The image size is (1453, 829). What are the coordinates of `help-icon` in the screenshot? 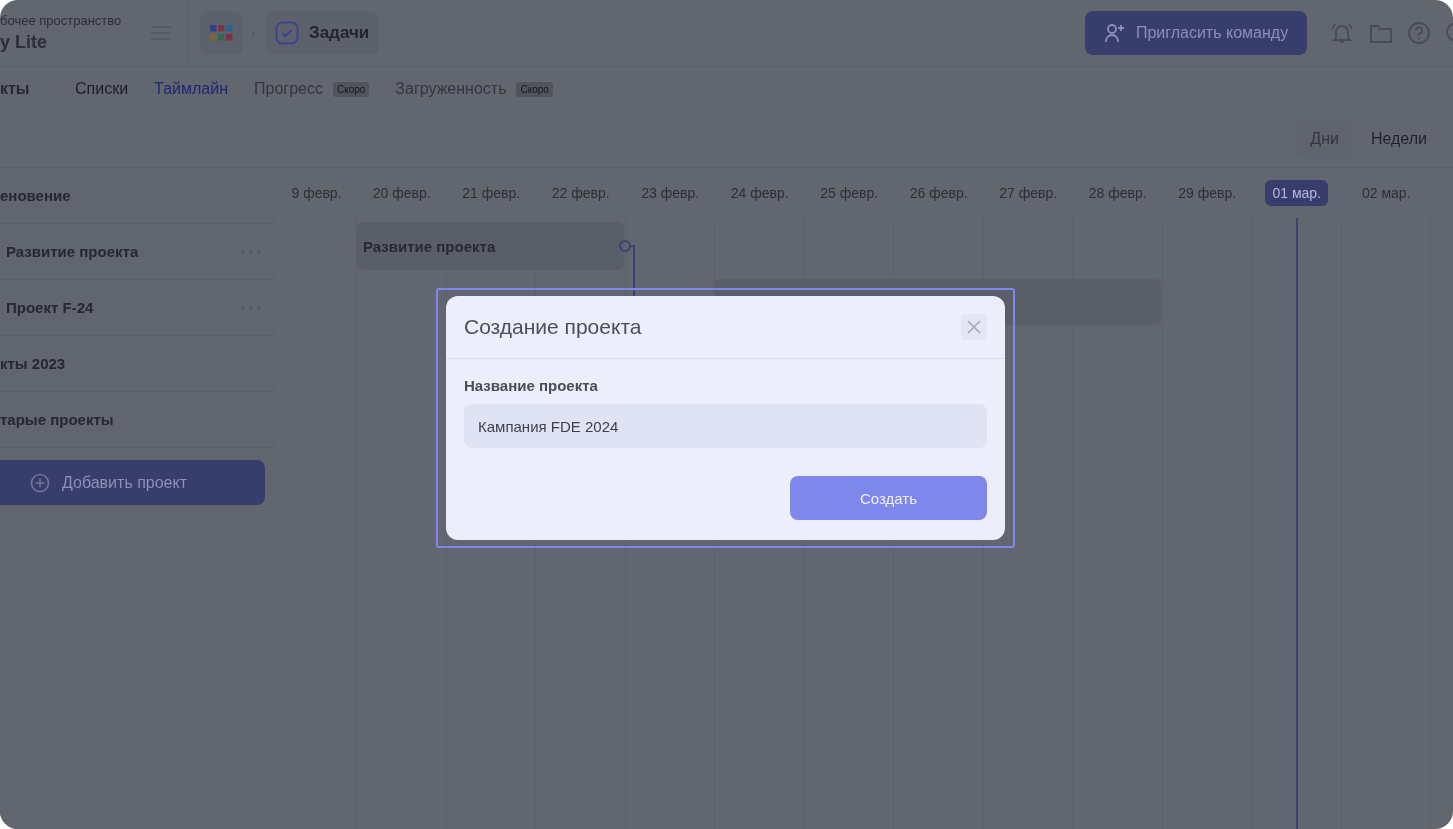 It's located at (1419, 33).